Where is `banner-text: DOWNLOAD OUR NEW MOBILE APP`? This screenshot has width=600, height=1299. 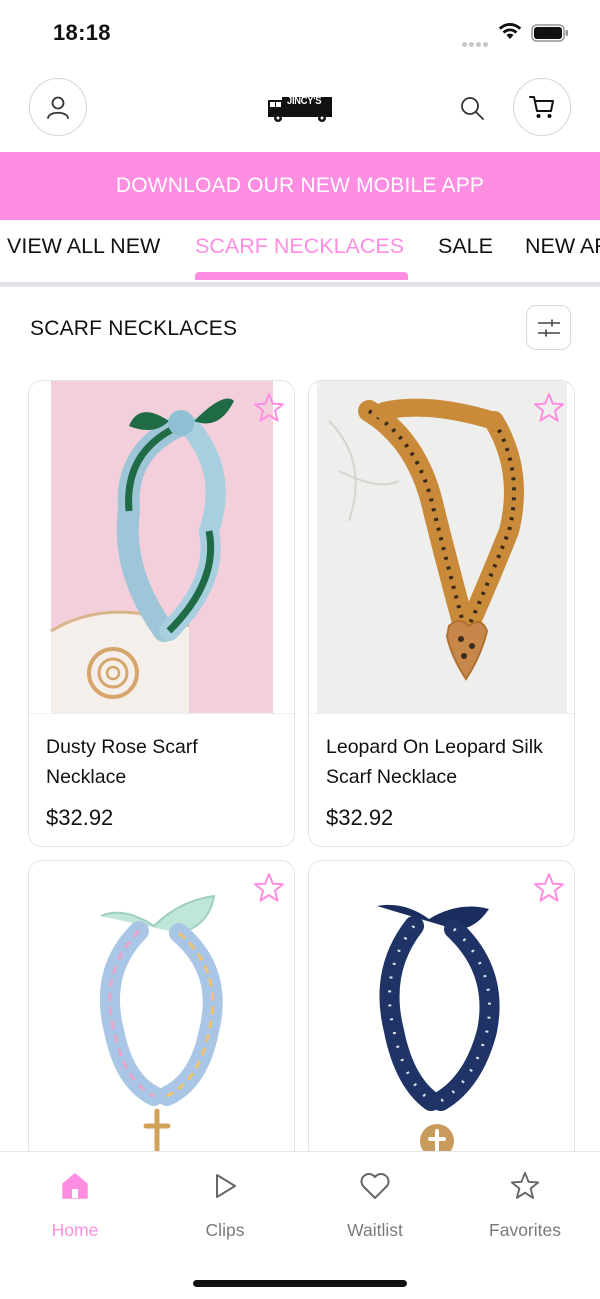
banner-text: DOWNLOAD OUR NEW MOBILE APP is located at coordinates (300, 185).